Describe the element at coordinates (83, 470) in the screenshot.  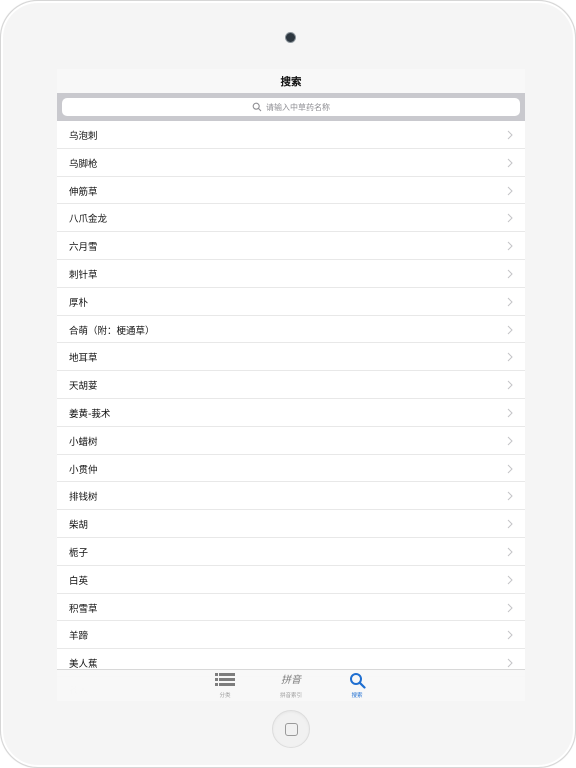
I see `list-item-label: 小贯仲` at that location.